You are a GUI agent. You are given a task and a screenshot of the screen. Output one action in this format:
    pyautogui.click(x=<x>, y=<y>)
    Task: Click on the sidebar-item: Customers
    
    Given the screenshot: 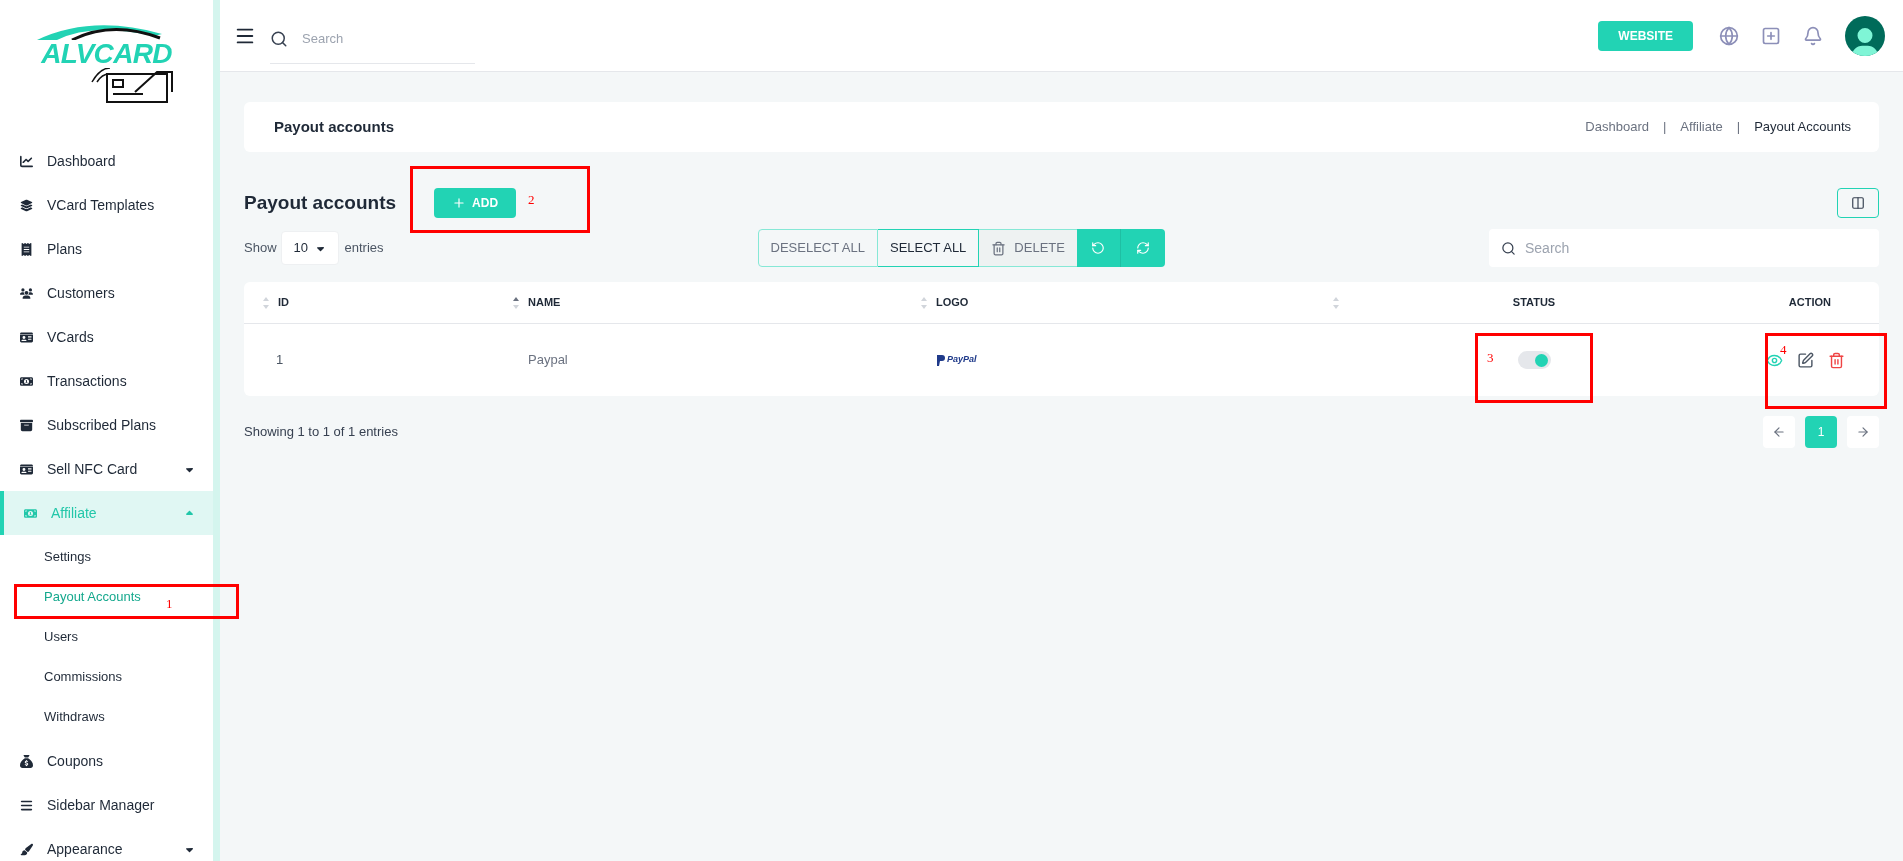 What is the action you would take?
    pyautogui.click(x=106, y=293)
    